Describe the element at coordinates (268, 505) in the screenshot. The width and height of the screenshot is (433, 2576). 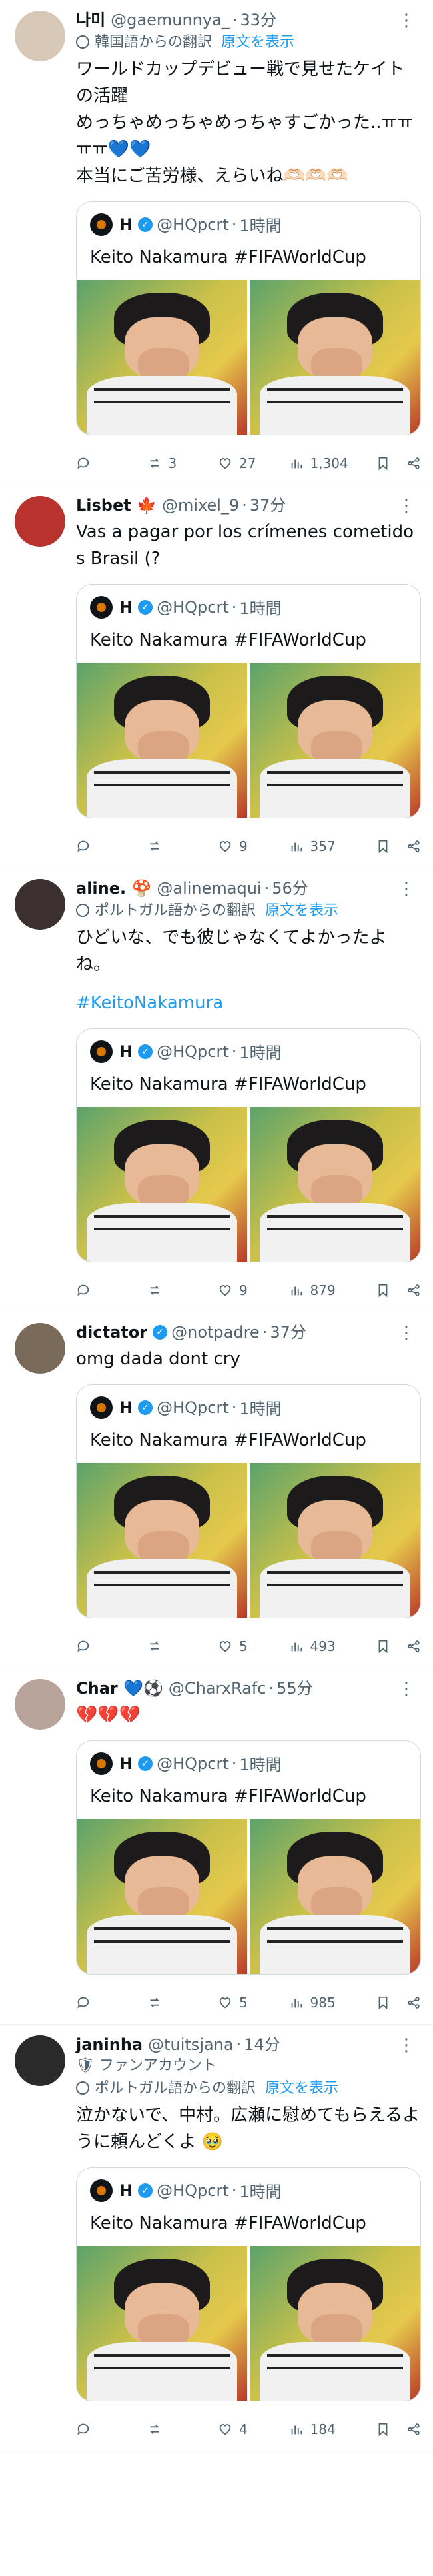
I see `timestamp: 37分` at that location.